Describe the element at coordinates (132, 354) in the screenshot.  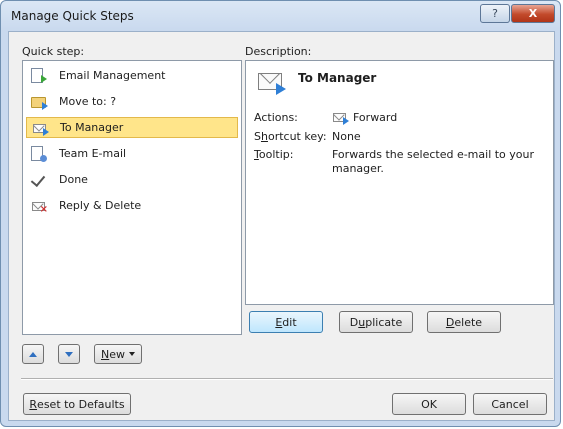
I see `dropdown-arrow-icon` at that location.